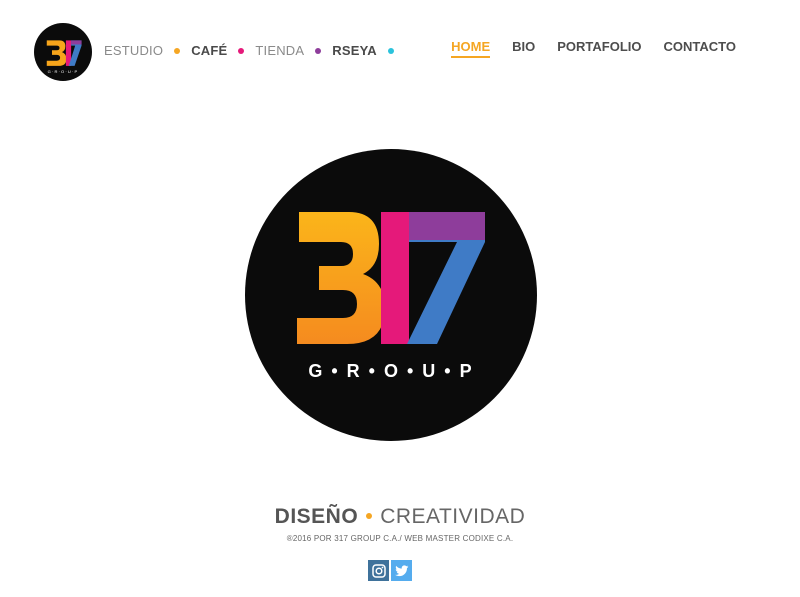 Image resolution: width=800 pixels, height=597 pixels. I want to click on brand-item-cafe: CAFÉ, so click(209, 50).